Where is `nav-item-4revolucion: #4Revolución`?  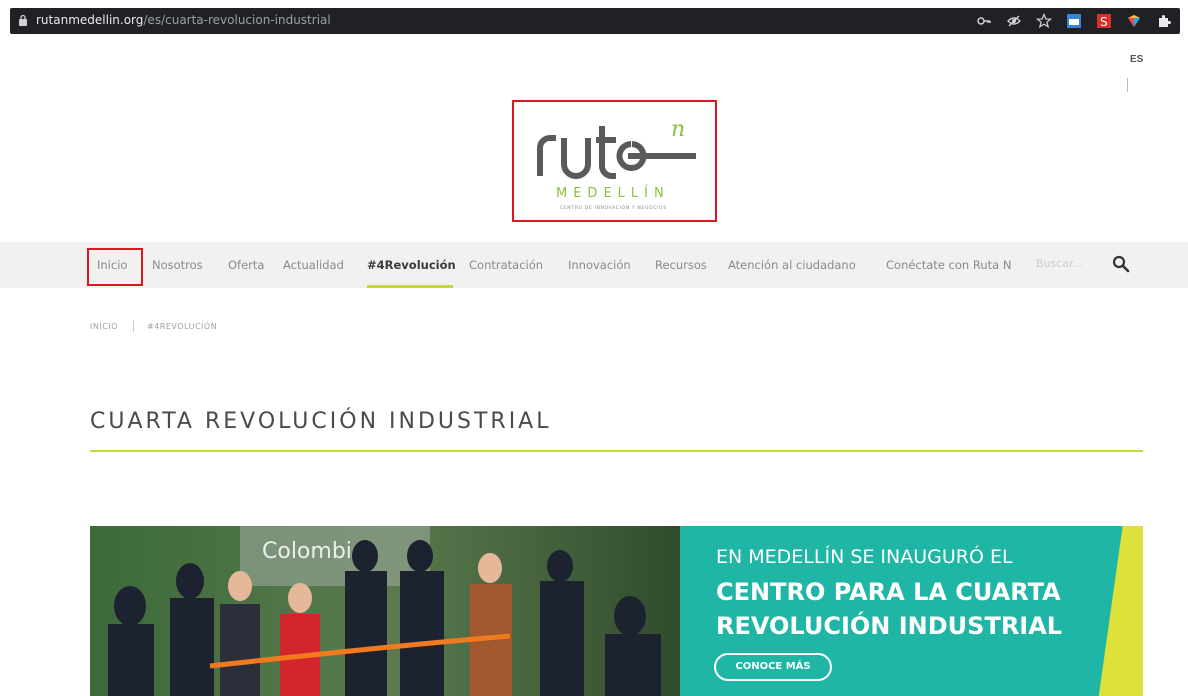
nav-item-4revolucion: #4Revolución is located at coordinates (411, 265).